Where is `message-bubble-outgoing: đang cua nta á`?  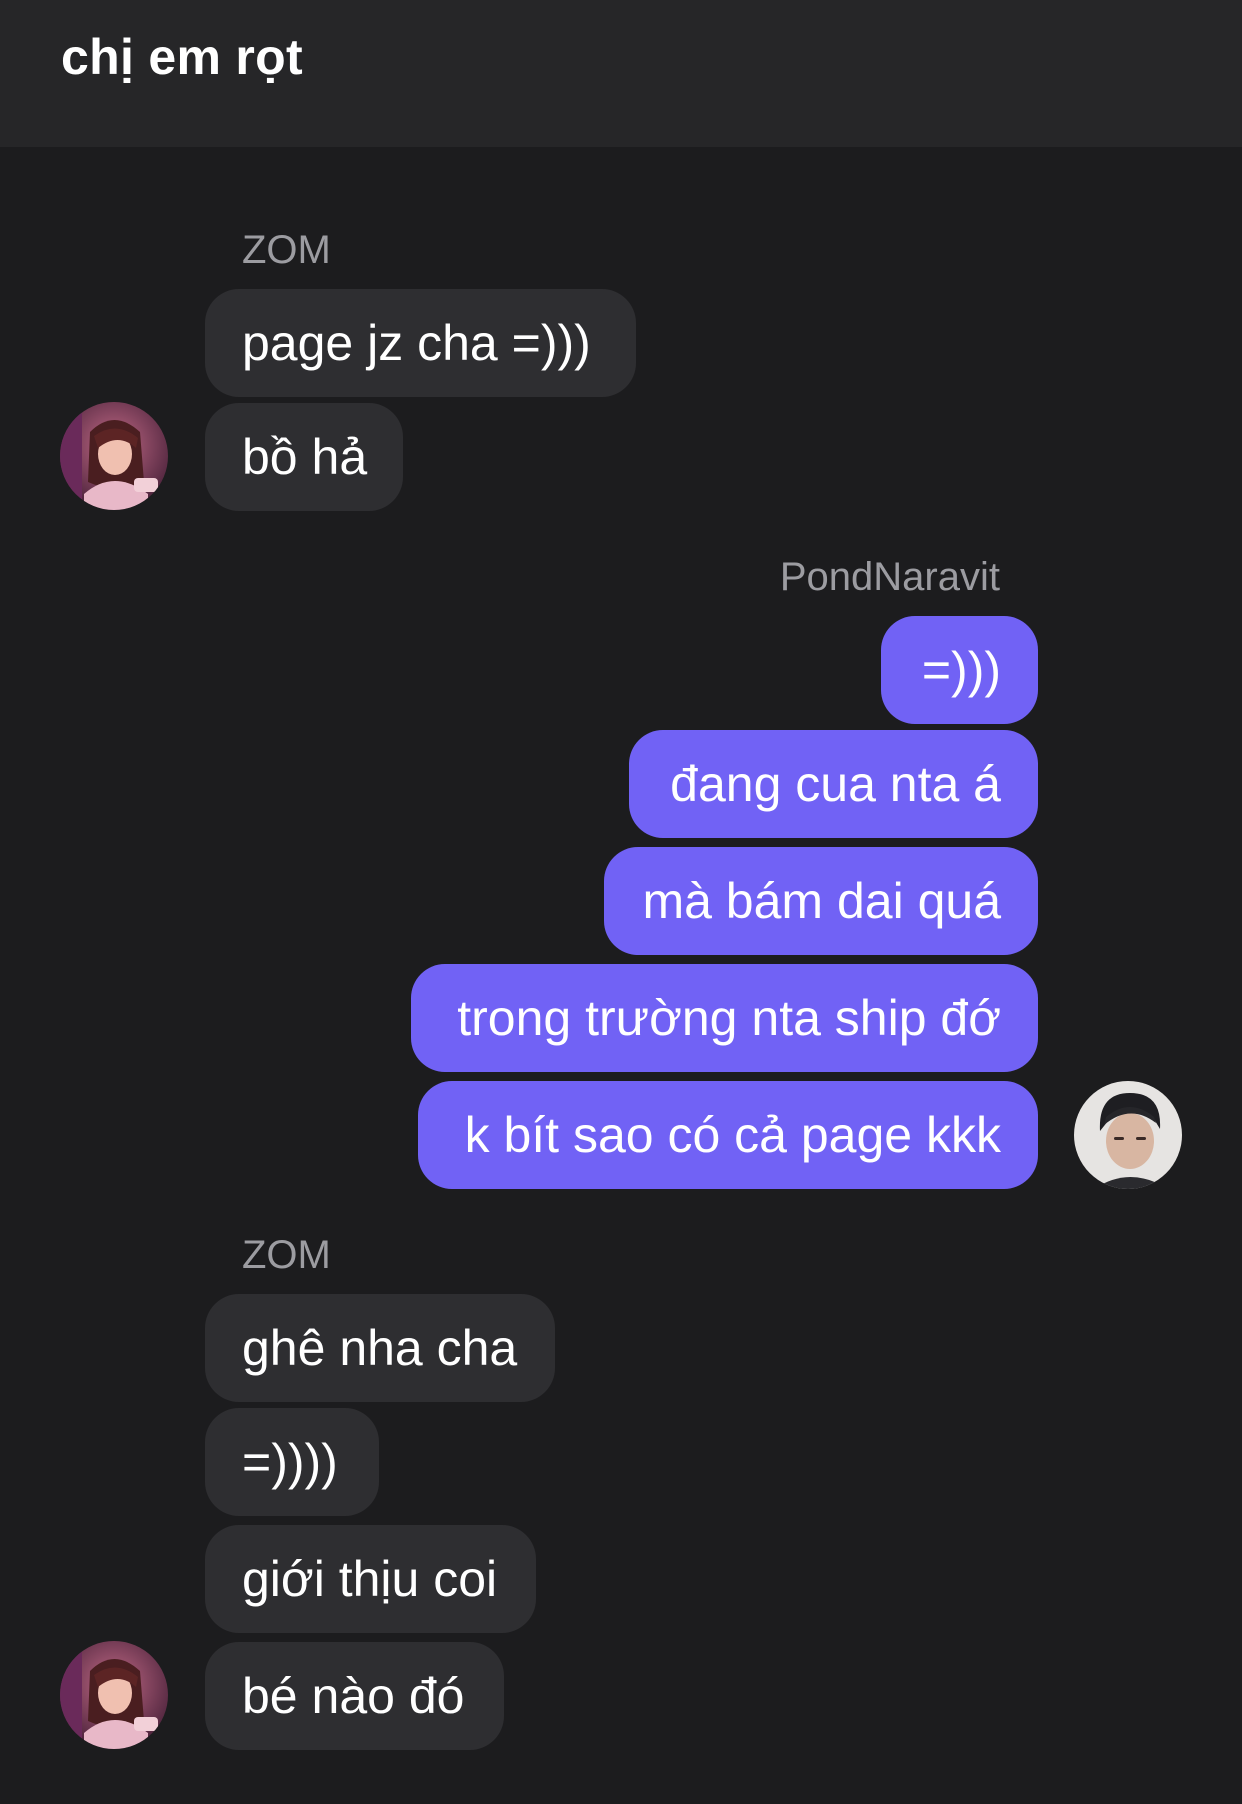
message-bubble-outgoing: đang cua nta á is located at coordinates (833, 784).